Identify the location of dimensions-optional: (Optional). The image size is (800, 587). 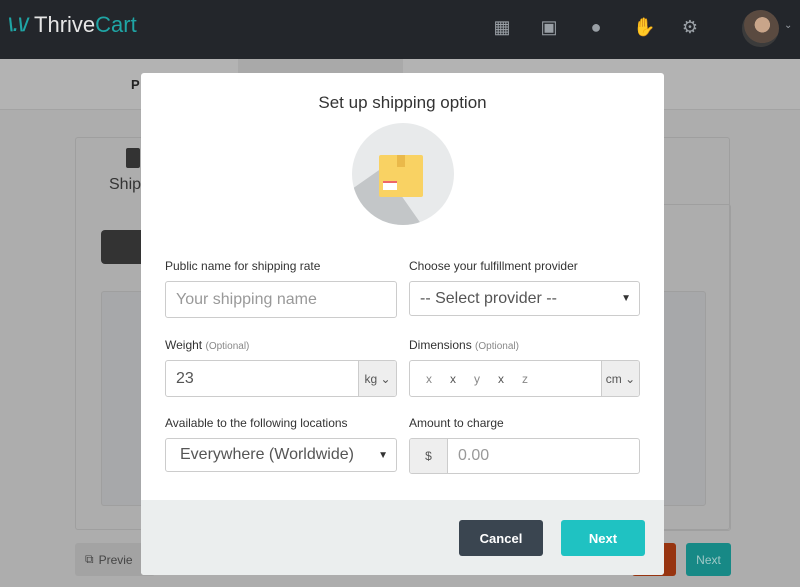
(497, 346).